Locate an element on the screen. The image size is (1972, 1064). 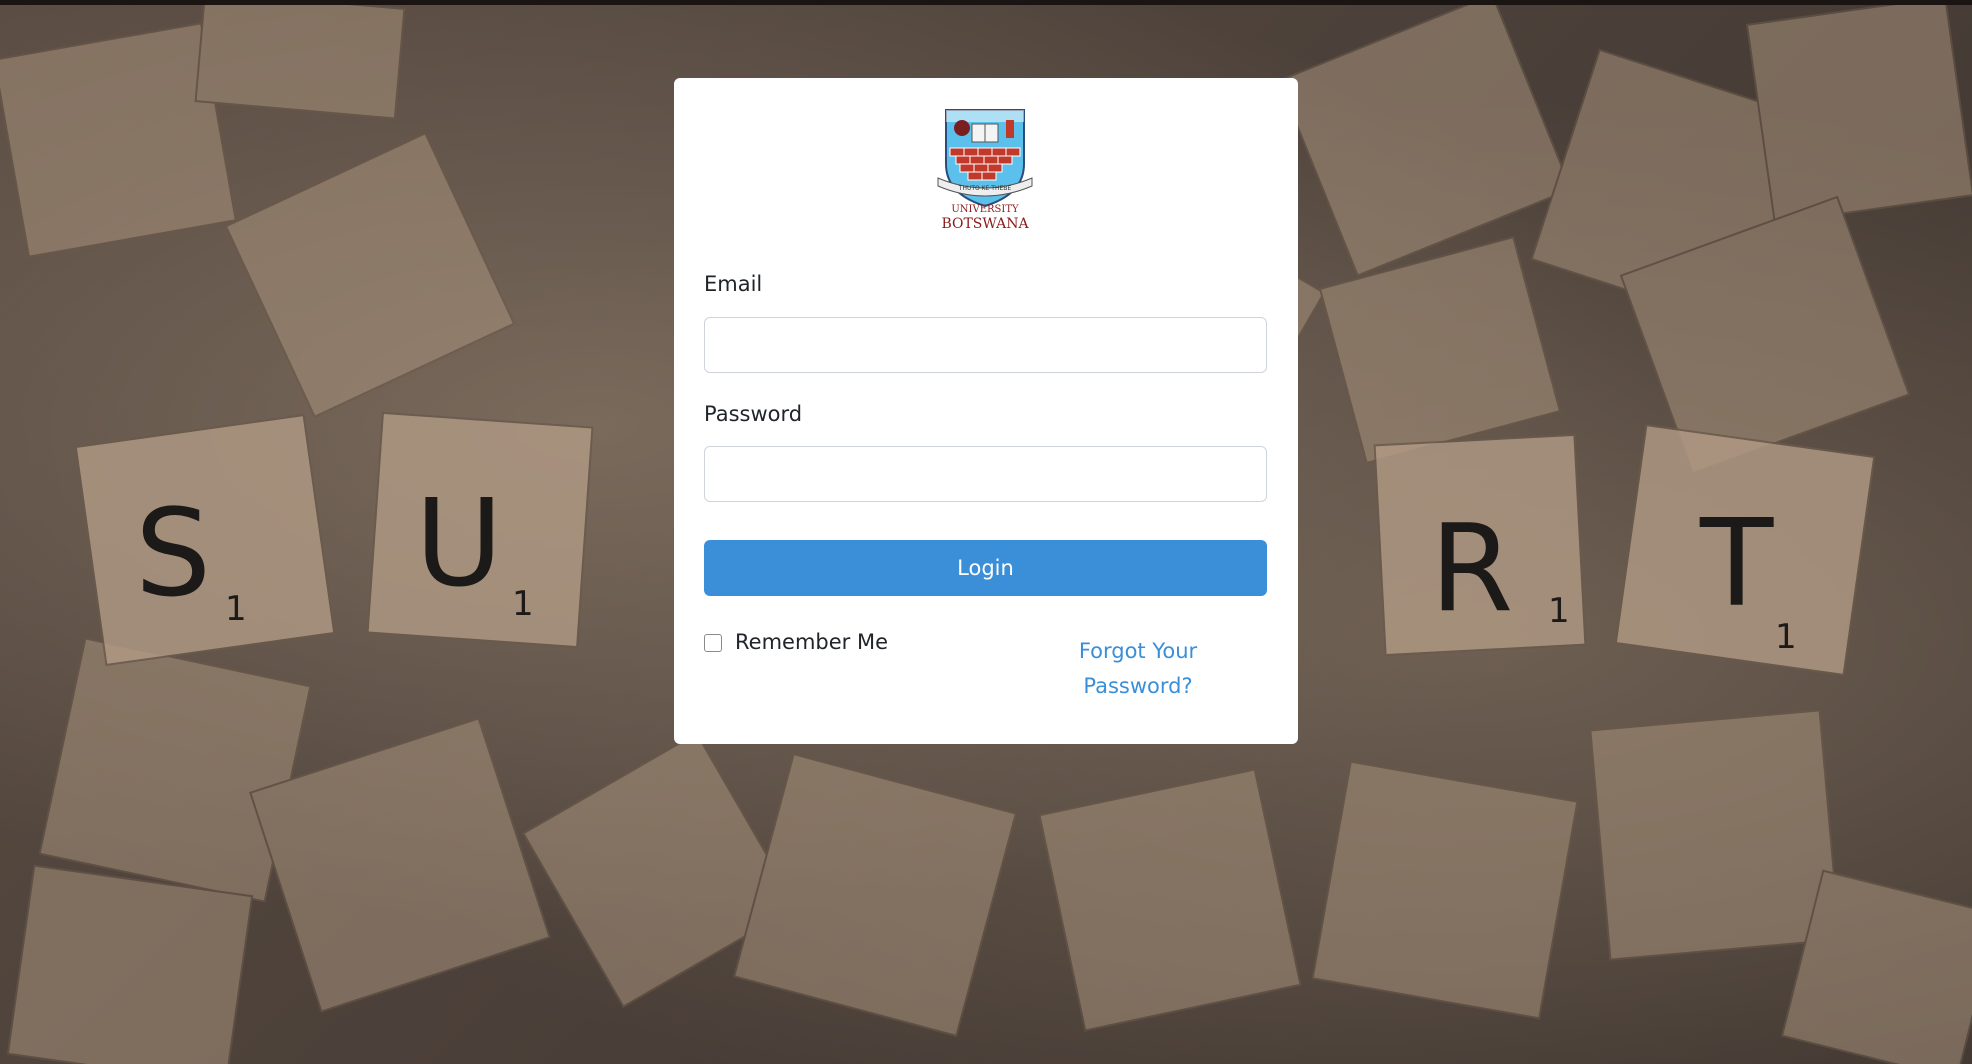
university-logo: THUTO KE THEBE UNIVERSITY BOTSWANA is located at coordinates (985, 170).